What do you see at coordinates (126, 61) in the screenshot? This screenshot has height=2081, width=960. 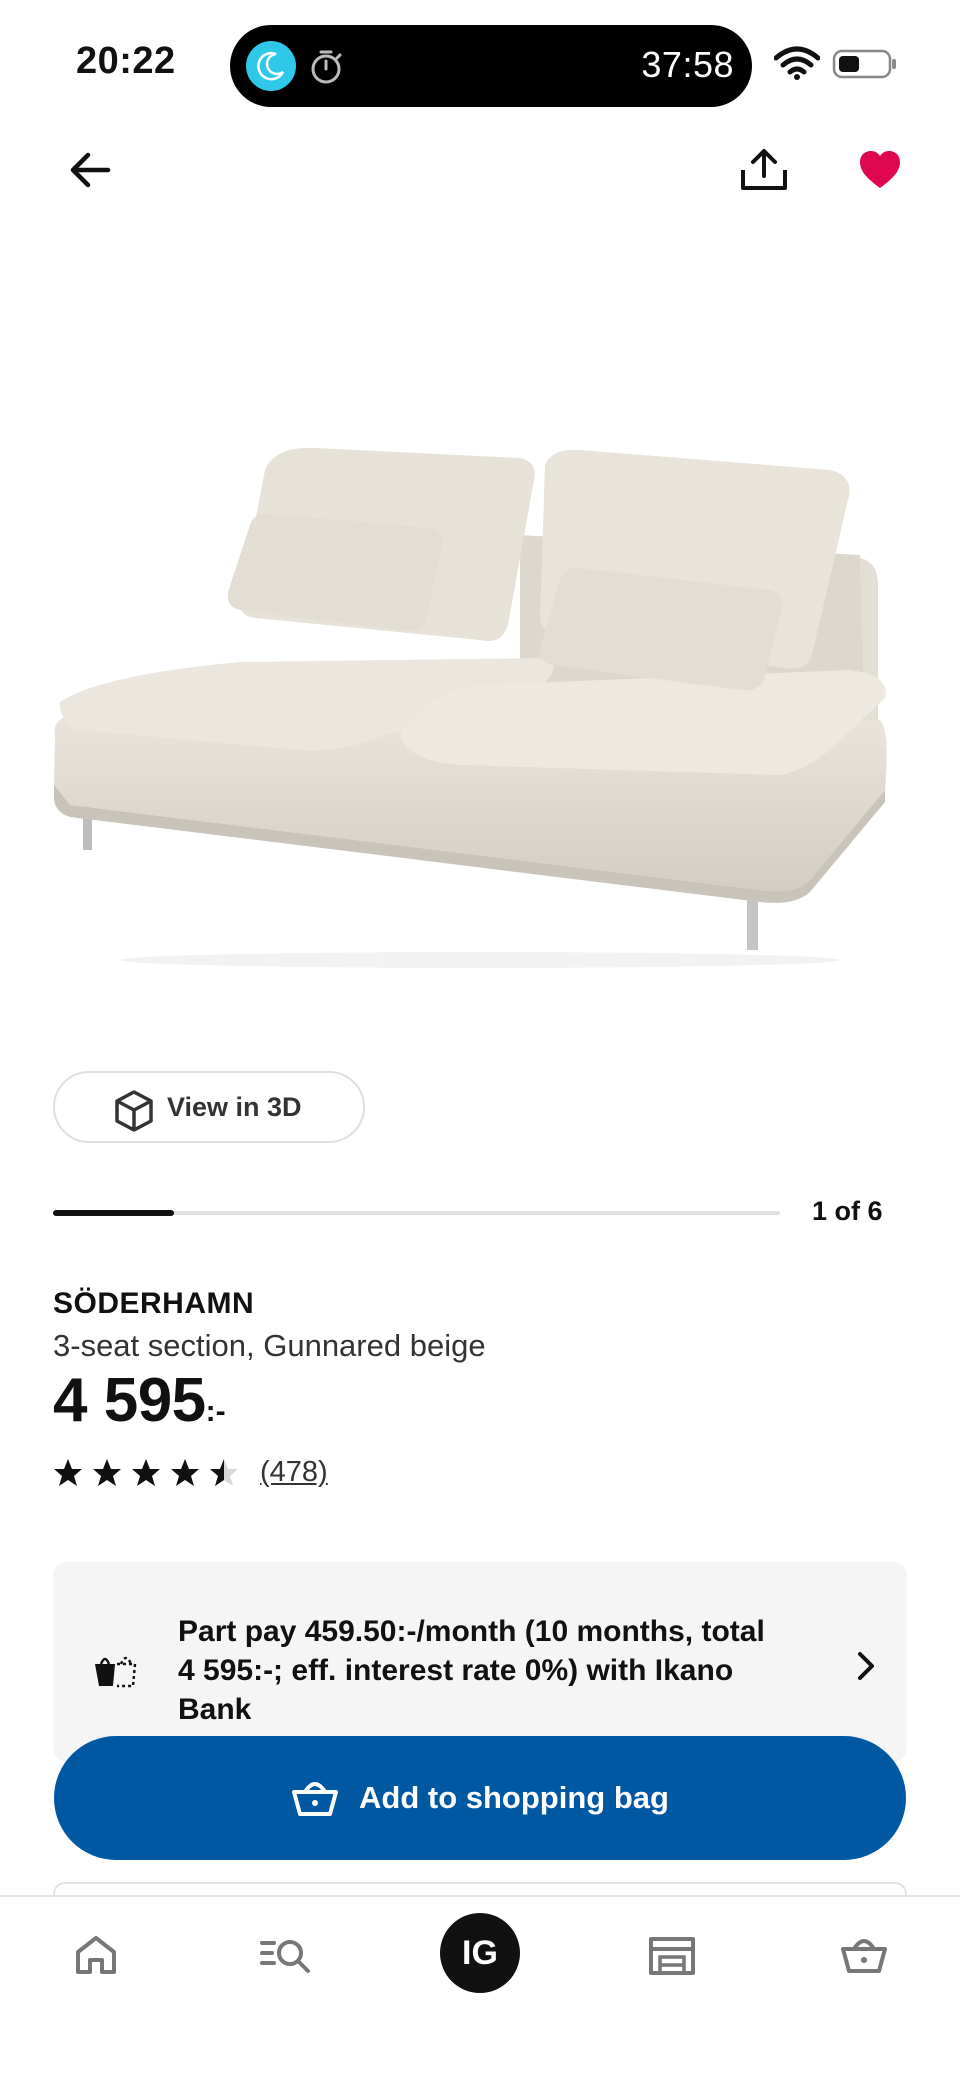 I see `status-time: 20:22` at bounding box center [126, 61].